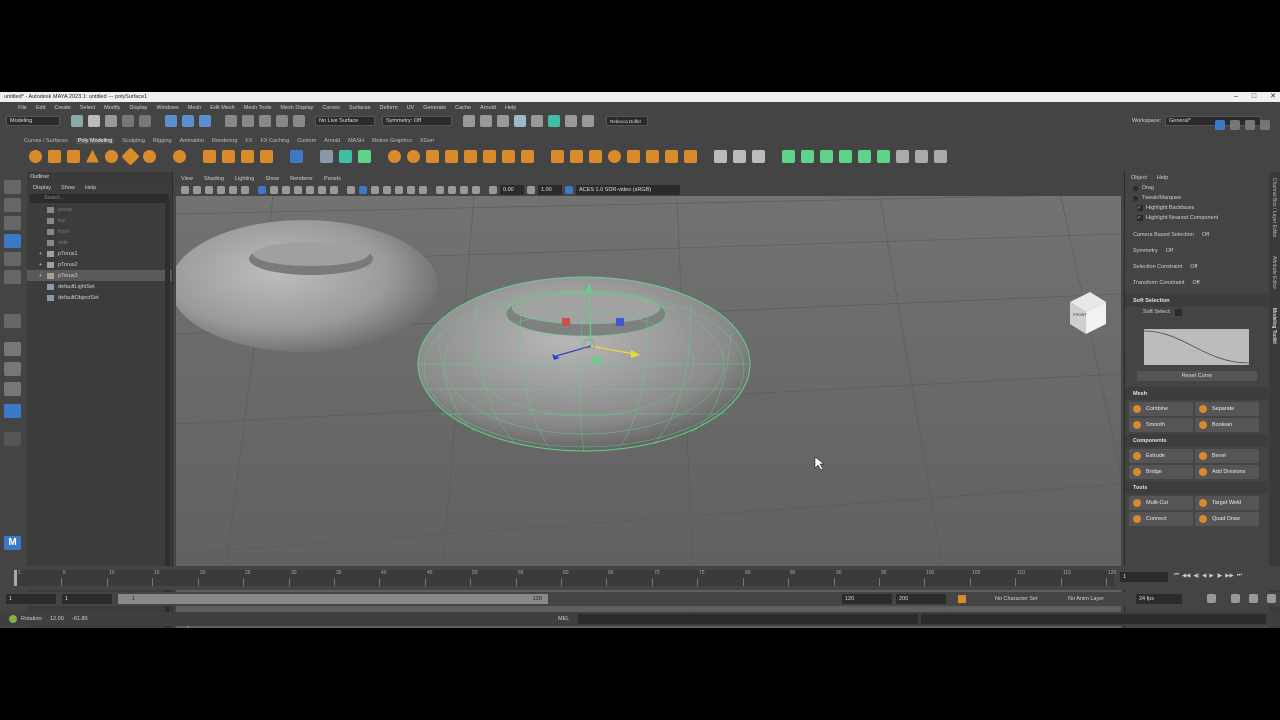  What do you see at coordinates (333, 599) in the screenshot?
I see `range-slider: 1 120` at bounding box center [333, 599].